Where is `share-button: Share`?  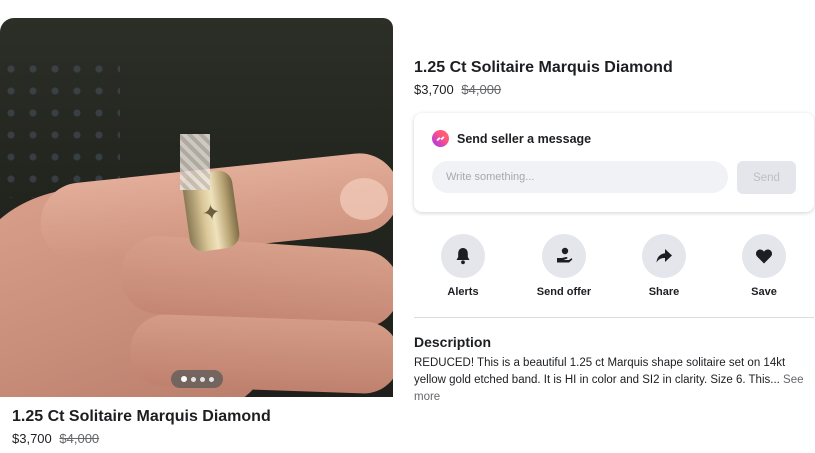
share-button: Share is located at coordinates (664, 266).